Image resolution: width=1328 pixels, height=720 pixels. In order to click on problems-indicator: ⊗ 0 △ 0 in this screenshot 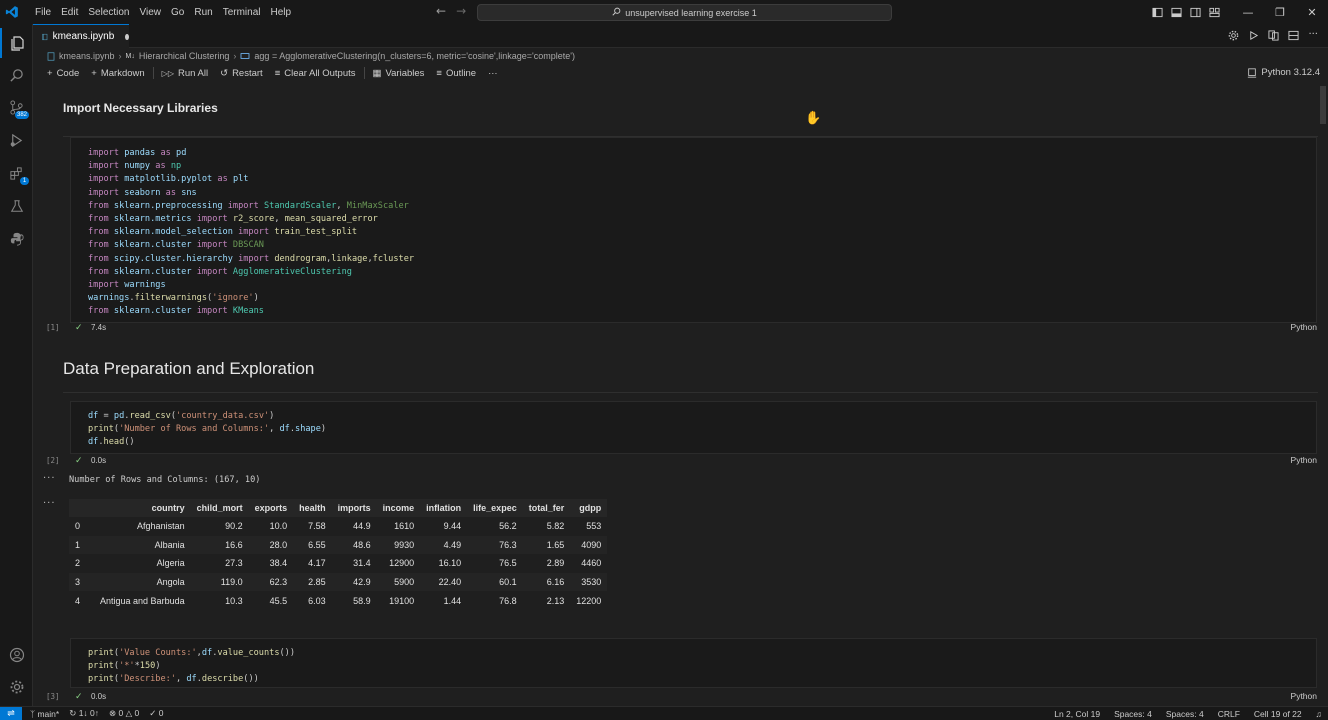, I will do `click(124, 713)`.